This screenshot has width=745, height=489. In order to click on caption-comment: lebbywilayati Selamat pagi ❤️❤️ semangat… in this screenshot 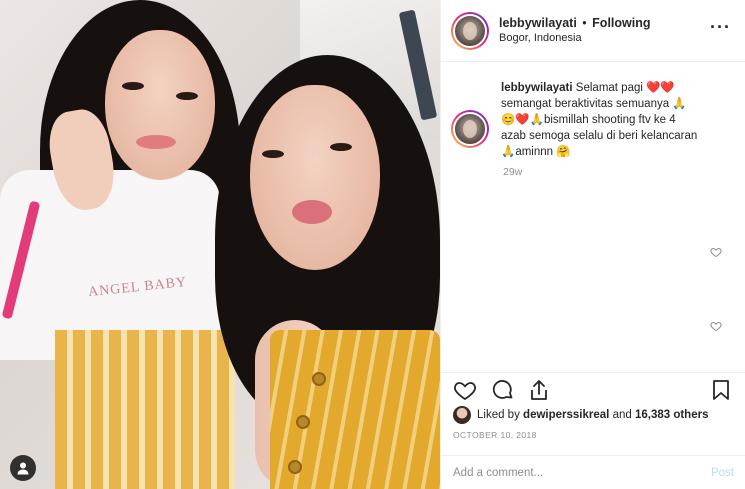, I will do `click(591, 120)`.